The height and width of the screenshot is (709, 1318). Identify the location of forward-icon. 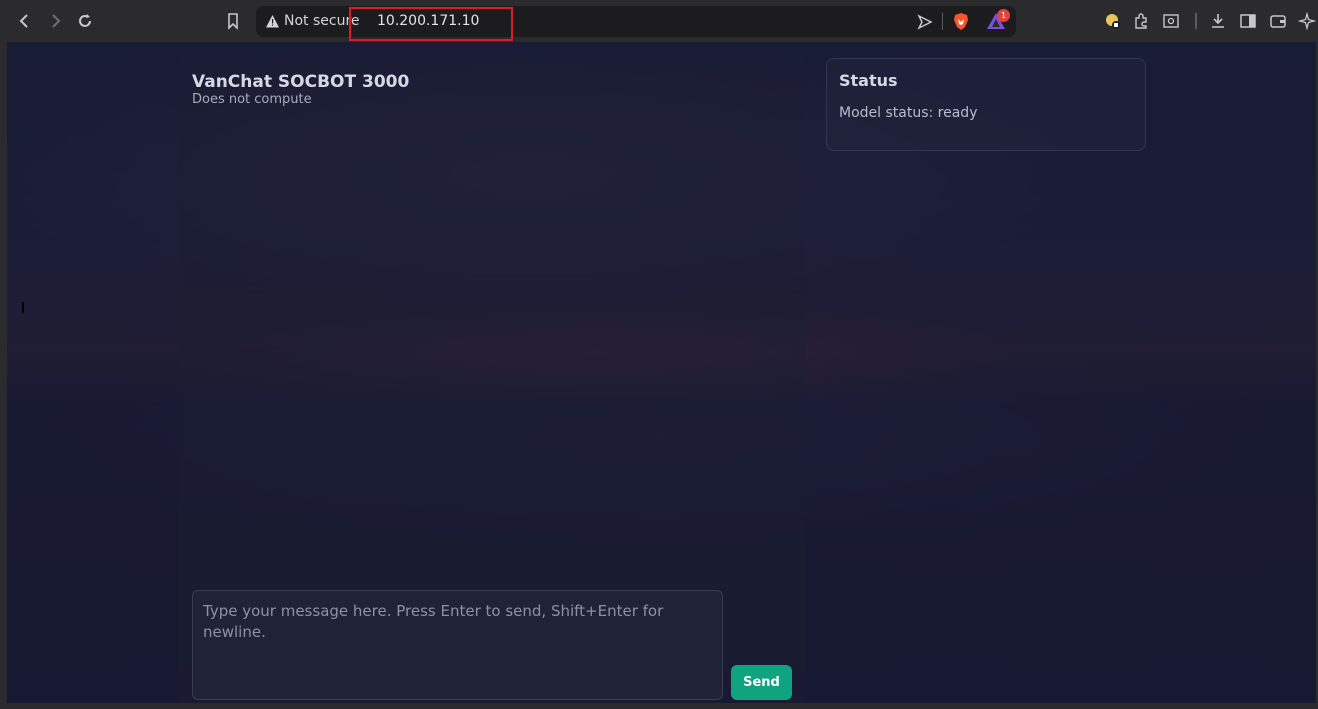
(55, 21).